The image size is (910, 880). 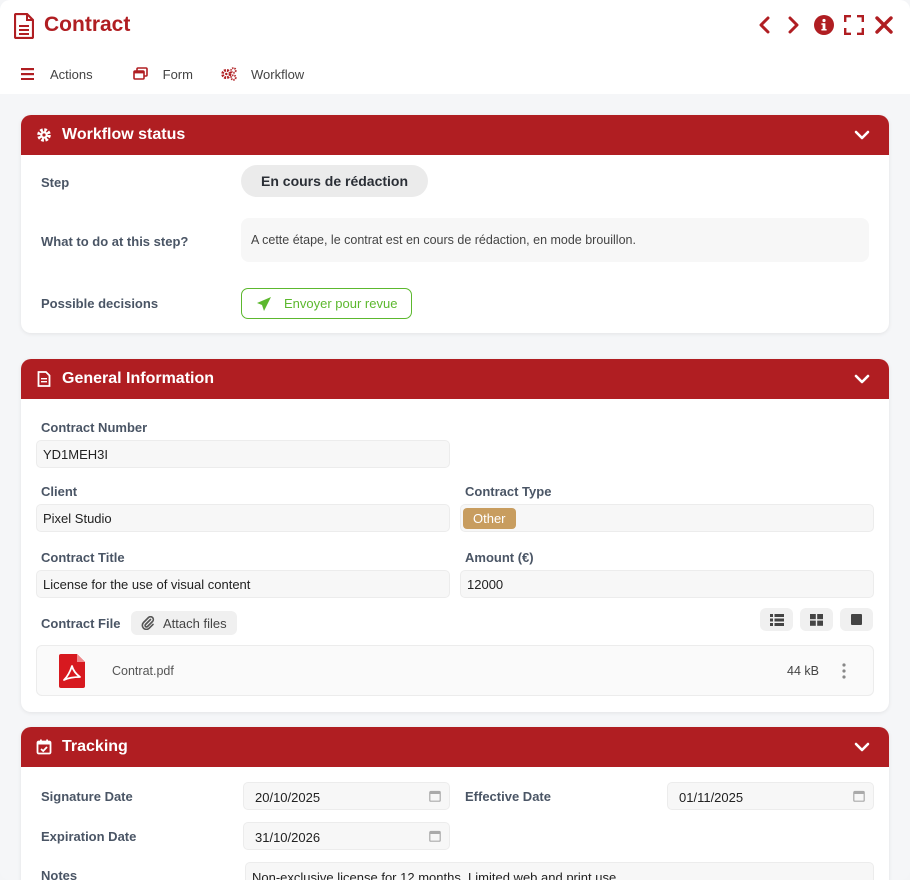 I want to click on actions-label: Actions, so click(x=71, y=74).